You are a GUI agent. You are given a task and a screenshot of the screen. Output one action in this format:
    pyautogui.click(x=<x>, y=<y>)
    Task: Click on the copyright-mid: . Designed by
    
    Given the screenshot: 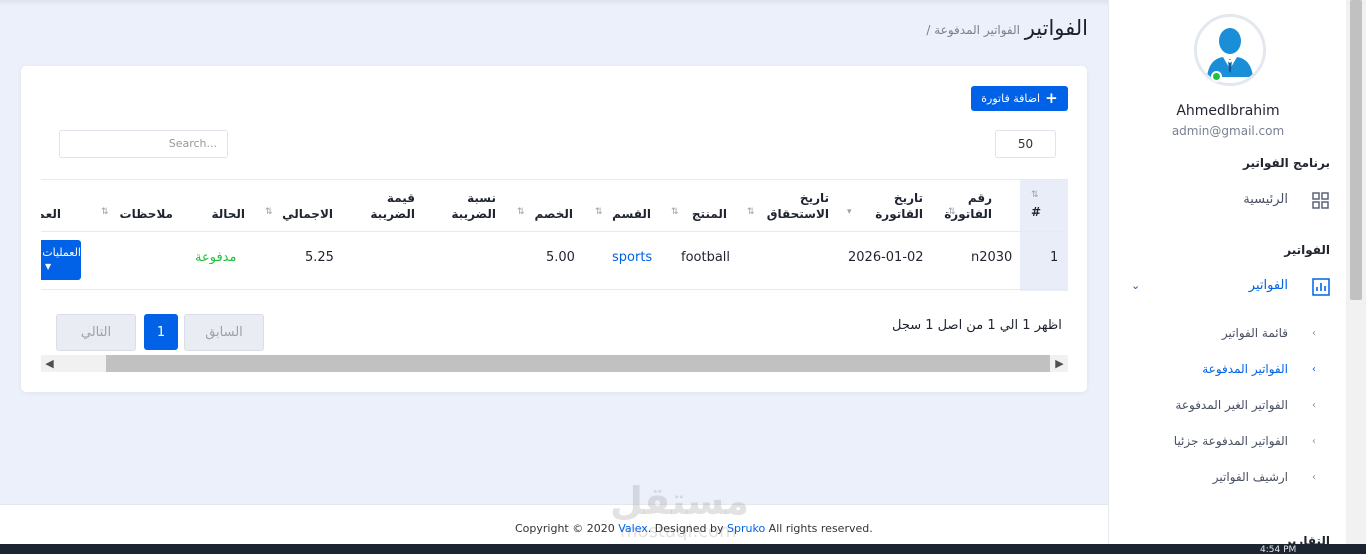 What is the action you would take?
    pyautogui.click(x=687, y=528)
    